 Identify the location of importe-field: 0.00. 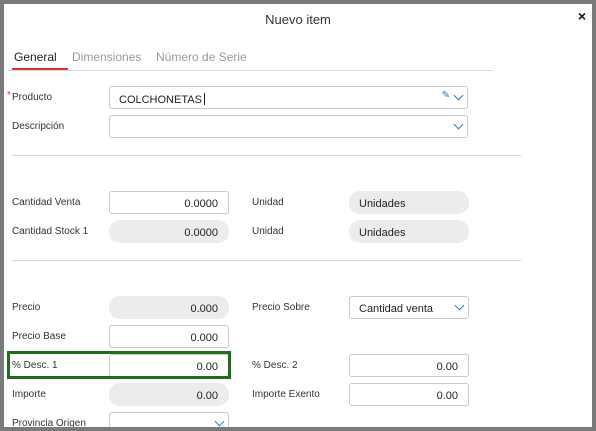
(169, 394).